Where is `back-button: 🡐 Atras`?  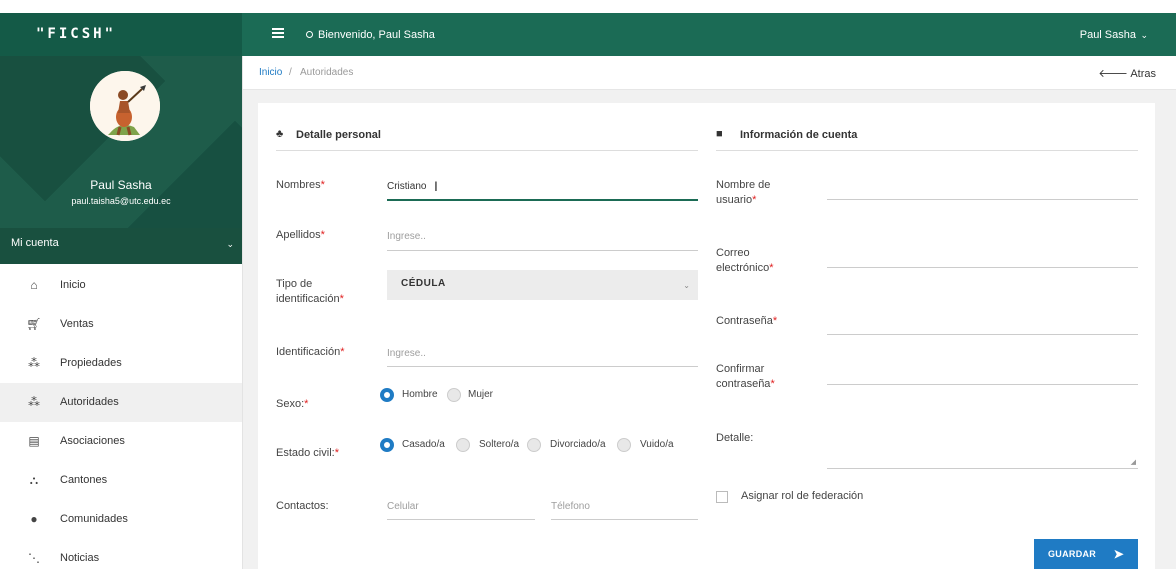 back-button: 🡐 Atras is located at coordinates (1127, 73).